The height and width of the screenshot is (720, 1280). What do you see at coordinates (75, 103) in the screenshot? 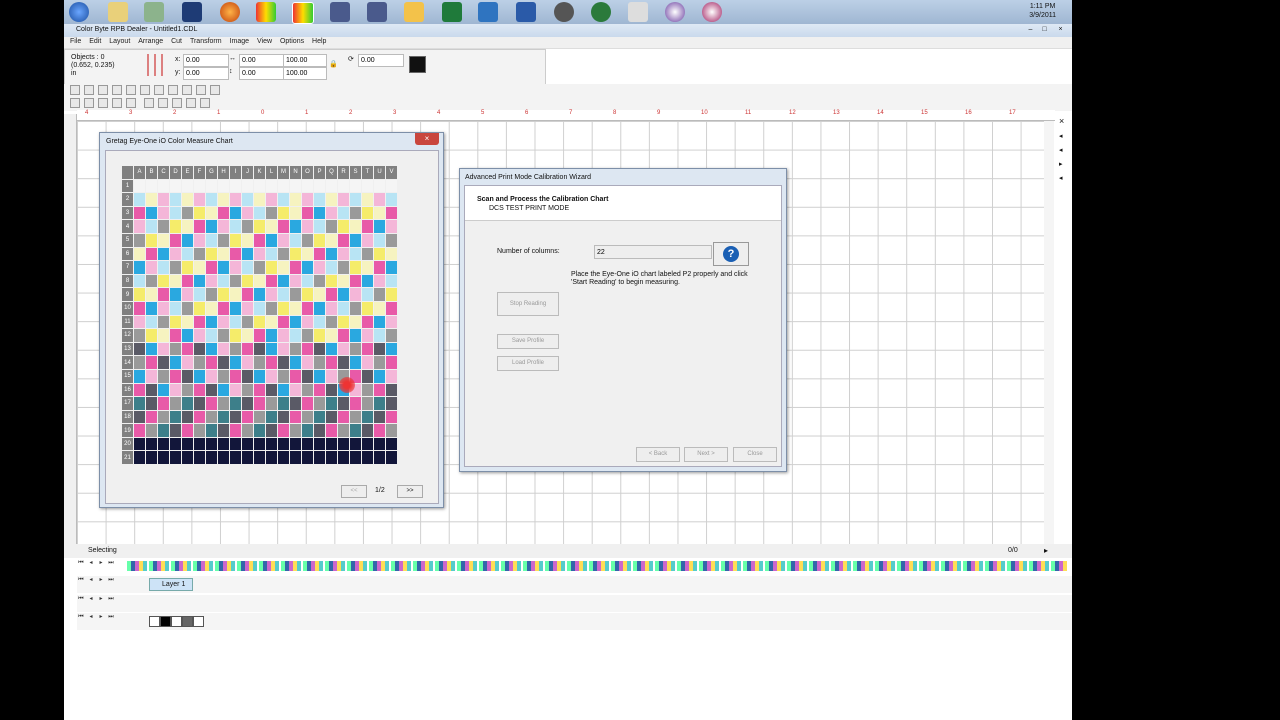
I see `select-icon` at bounding box center [75, 103].